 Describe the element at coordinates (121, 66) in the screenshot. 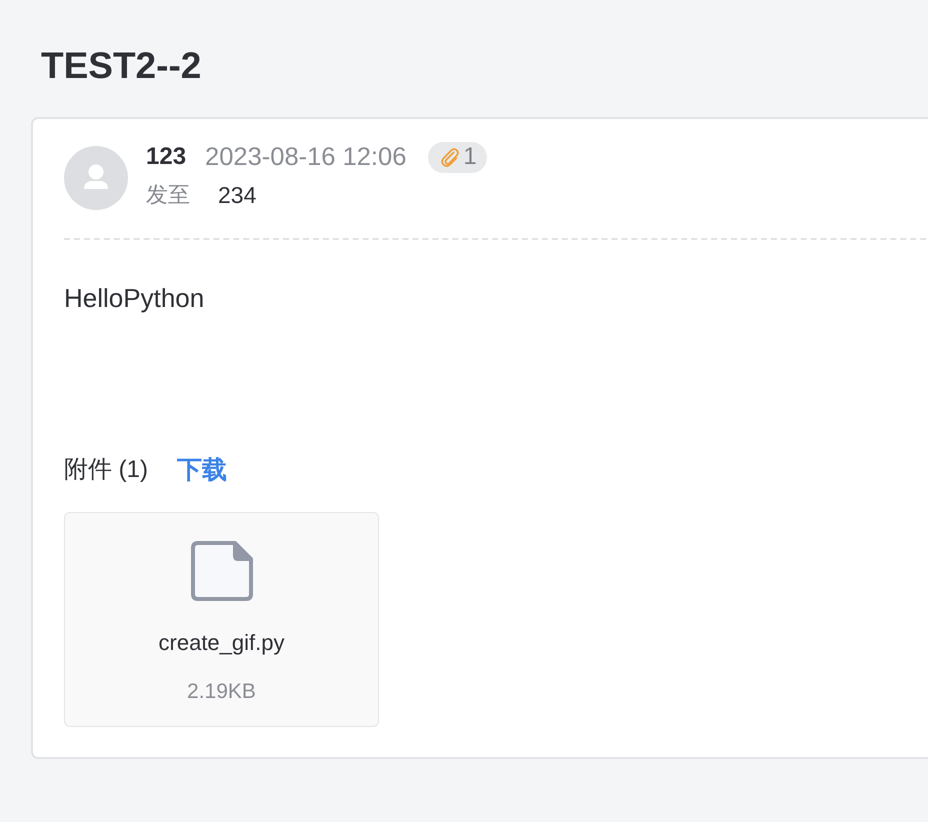

I see `page-title: TEST2--2` at that location.